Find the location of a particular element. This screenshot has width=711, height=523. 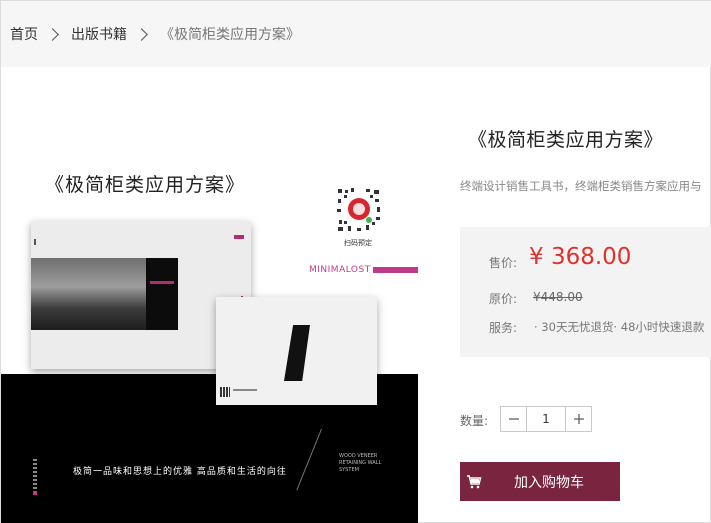

product-description: 终端设计销售工具书，终端柜类销售方案应用与 is located at coordinates (581, 186).